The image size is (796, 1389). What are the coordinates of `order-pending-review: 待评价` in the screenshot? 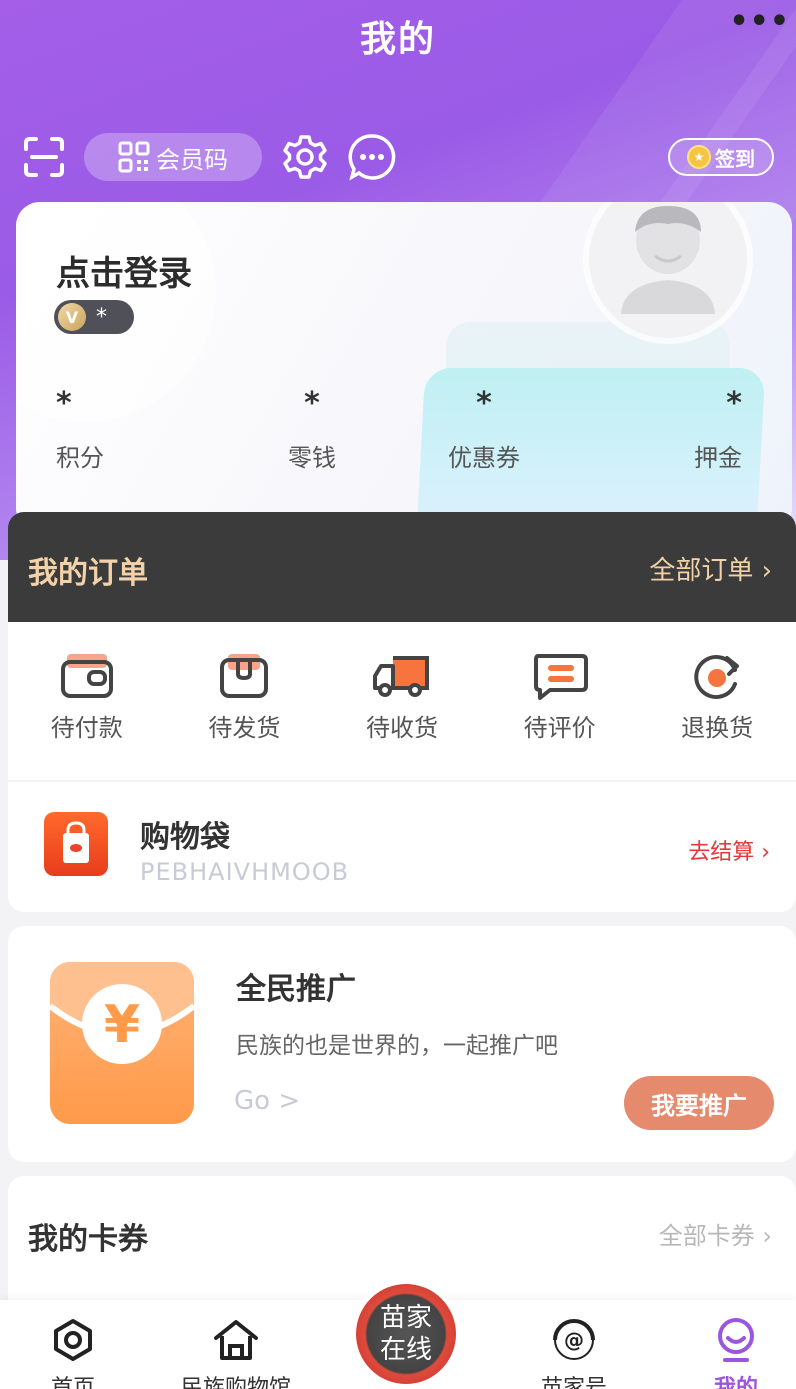 It's located at (560, 697).